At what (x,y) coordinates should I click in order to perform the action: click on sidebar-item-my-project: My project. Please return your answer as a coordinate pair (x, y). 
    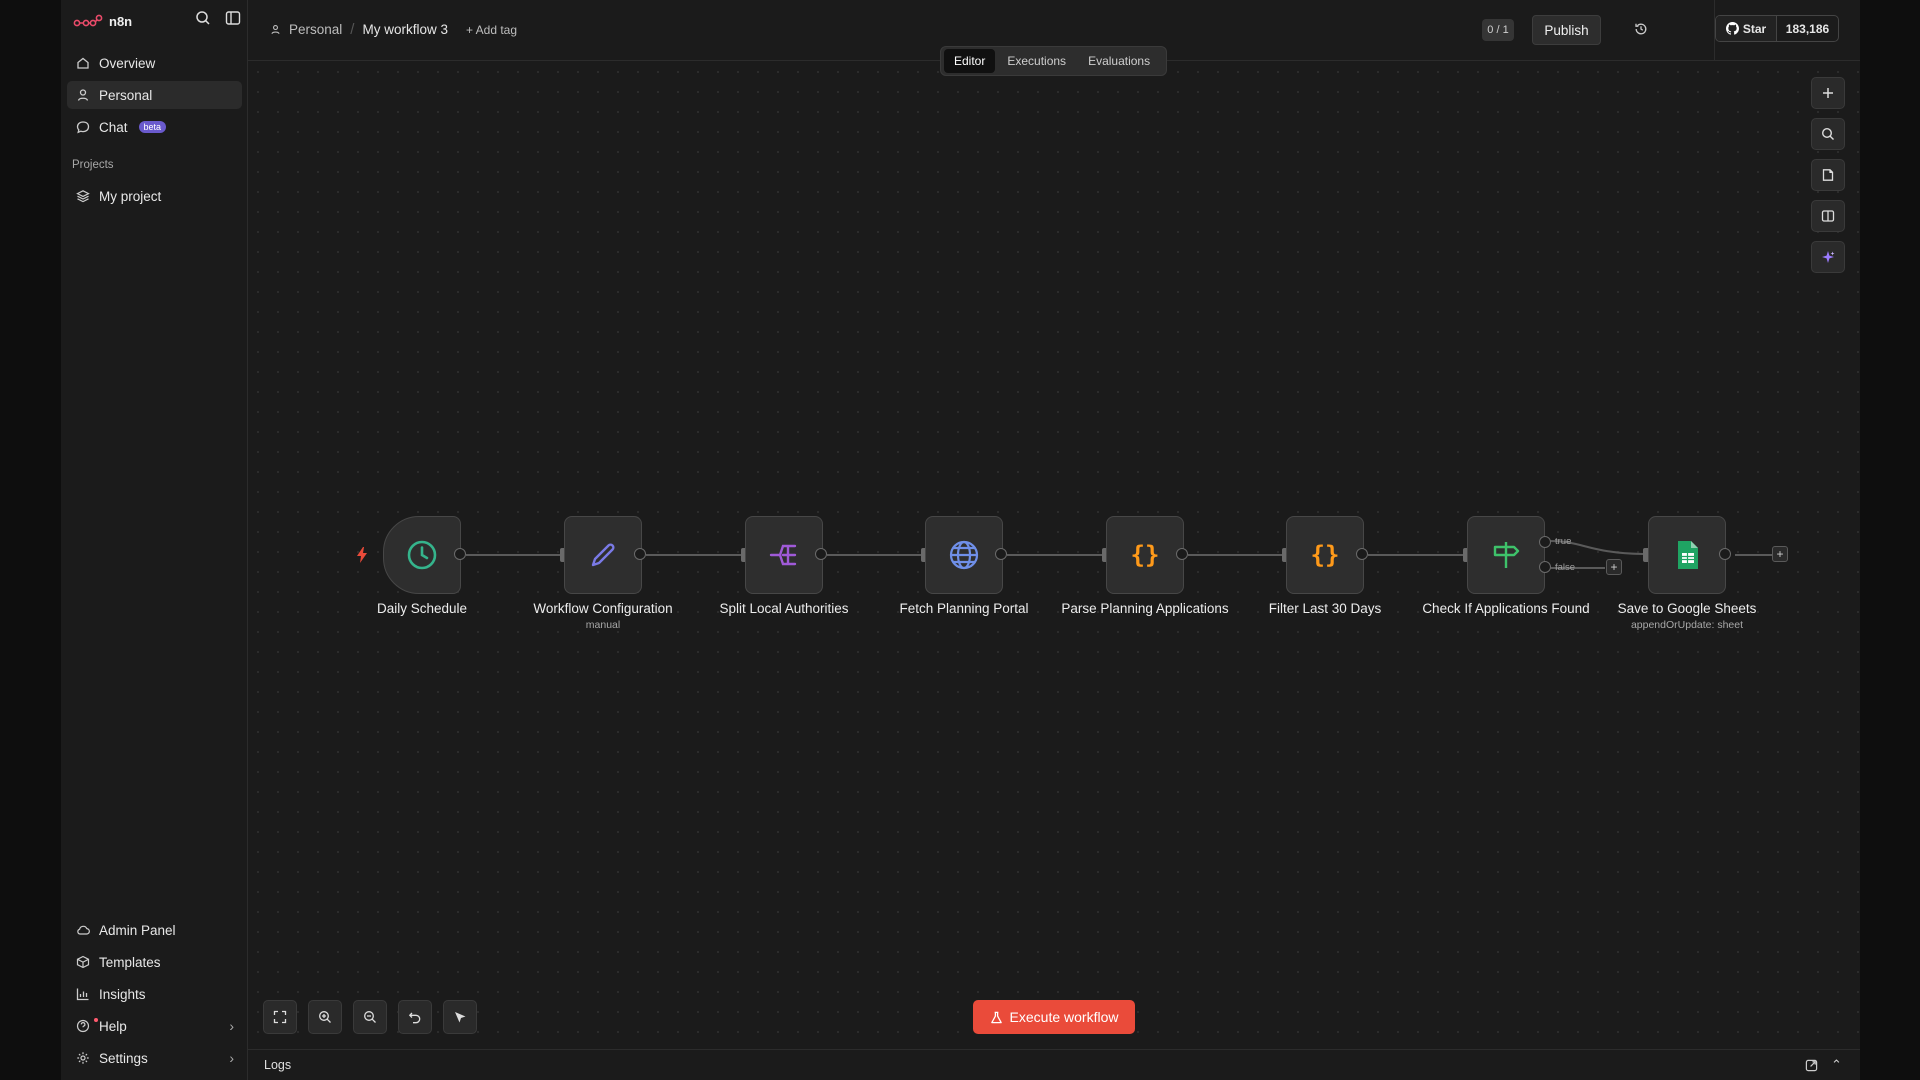
    Looking at the image, I should click on (154, 196).